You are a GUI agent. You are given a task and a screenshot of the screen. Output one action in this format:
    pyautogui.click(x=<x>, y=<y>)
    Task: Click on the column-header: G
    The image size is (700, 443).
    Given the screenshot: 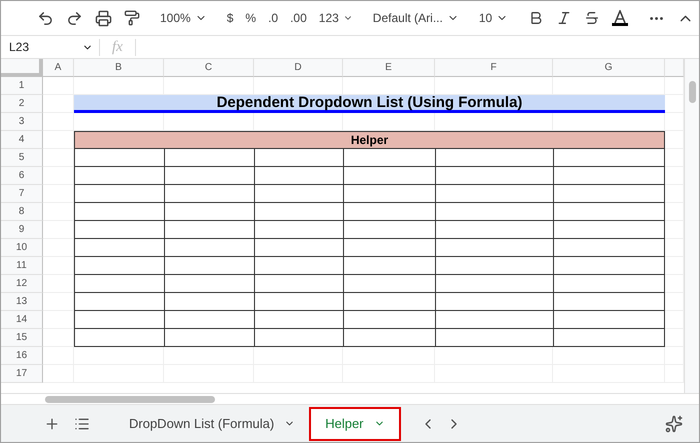 What is the action you would take?
    pyautogui.click(x=609, y=68)
    